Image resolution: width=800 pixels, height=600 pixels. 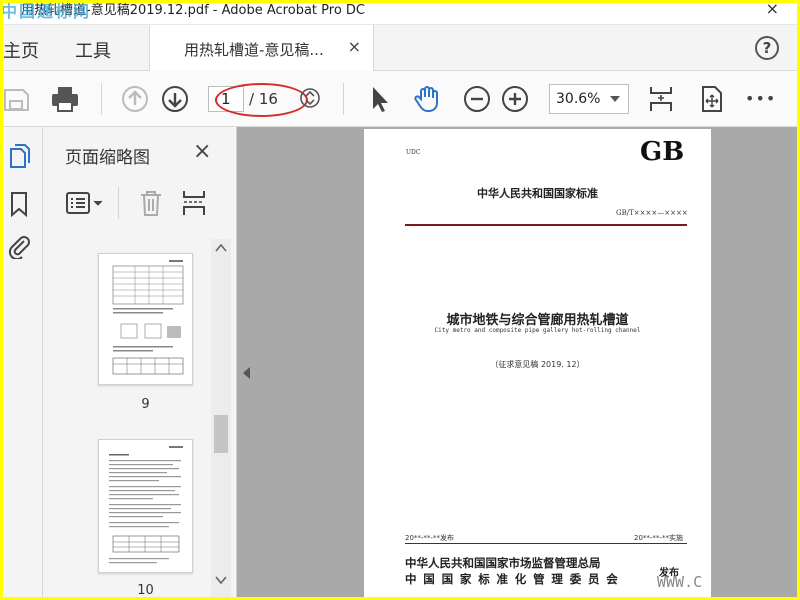 What do you see at coordinates (354, 46) in the screenshot?
I see `tab-close-icon: ×` at bounding box center [354, 46].